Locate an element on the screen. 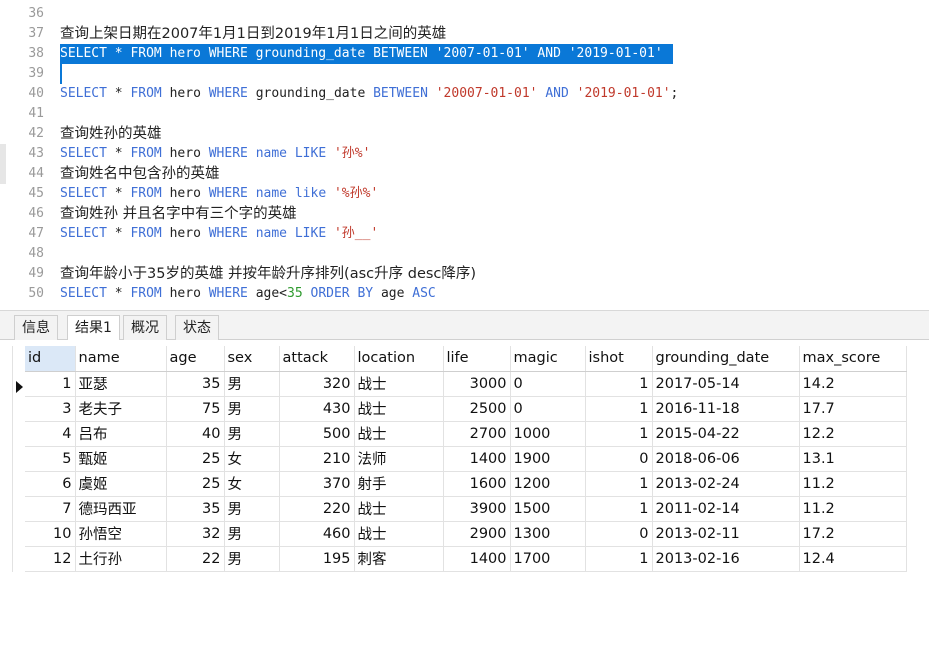 This screenshot has height=665, width=929. table-row: 7 德玛西亚 35 男 220 战士 3900 1500 1 2011-02-14 11.2 is located at coordinates (466, 509).